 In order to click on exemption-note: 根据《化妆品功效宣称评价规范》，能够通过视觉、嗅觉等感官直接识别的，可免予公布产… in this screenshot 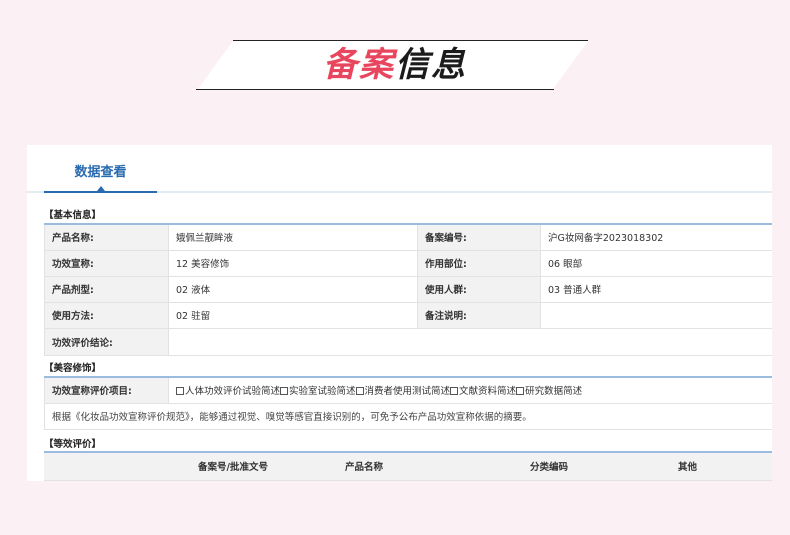, I will do `click(408, 416)`.